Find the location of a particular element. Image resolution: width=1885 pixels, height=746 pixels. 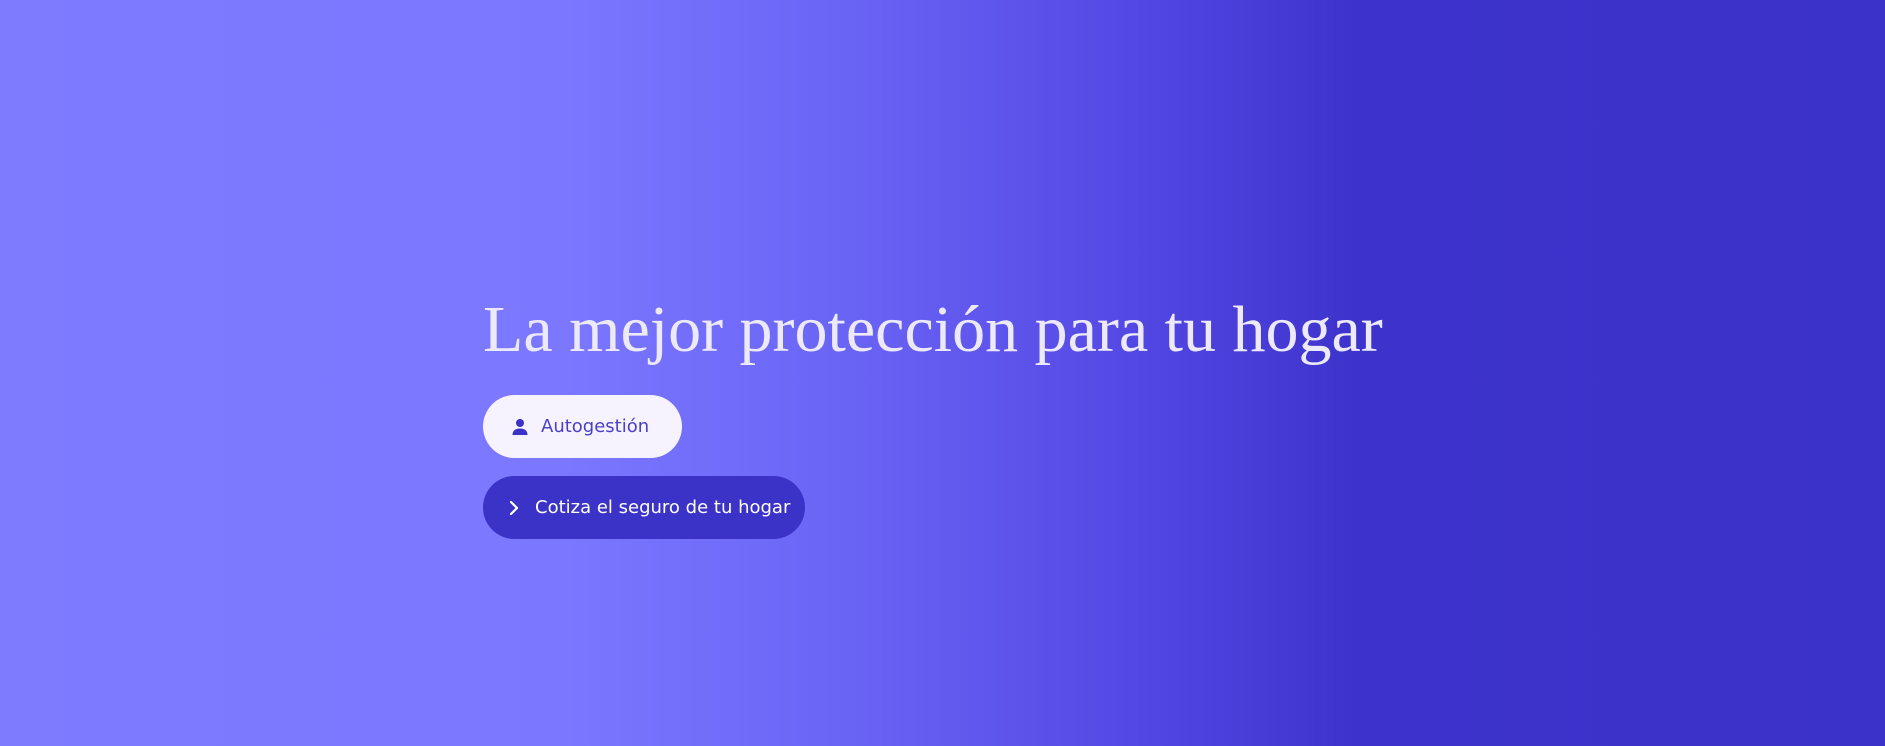

cotiza-seguro-button: Cotiza el seguro de tu hogar is located at coordinates (644, 507).